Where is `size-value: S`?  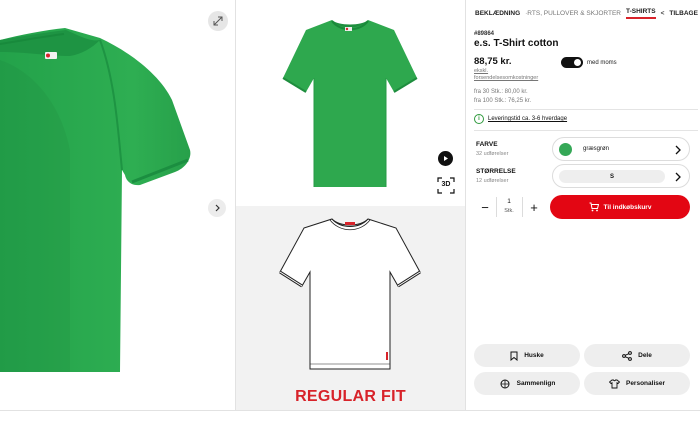
size-value: S is located at coordinates (612, 176).